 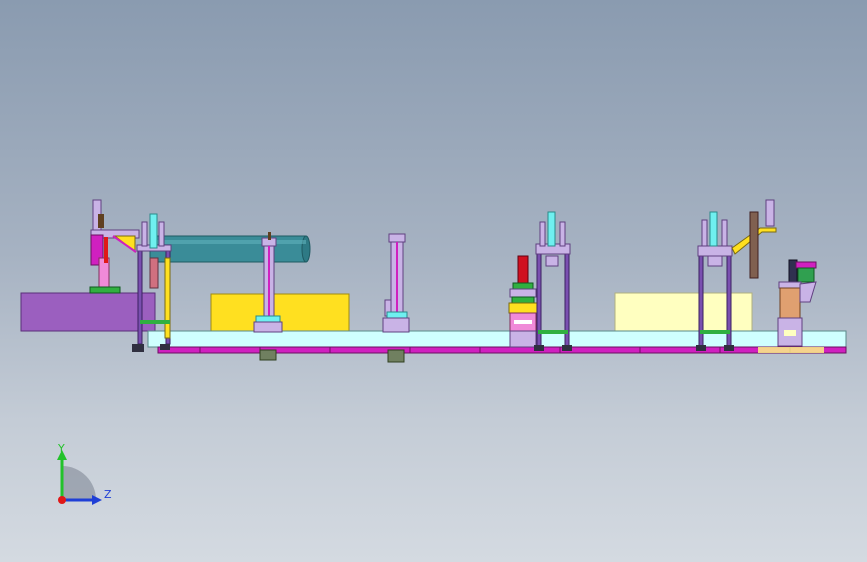 What do you see at coordinates (108, 494) in the screenshot?
I see `z-axis-label: Z` at bounding box center [108, 494].